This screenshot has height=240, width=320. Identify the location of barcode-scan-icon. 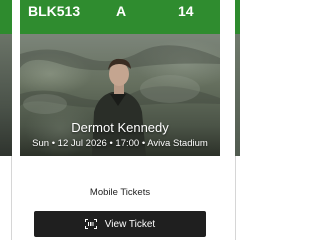
(90, 224).